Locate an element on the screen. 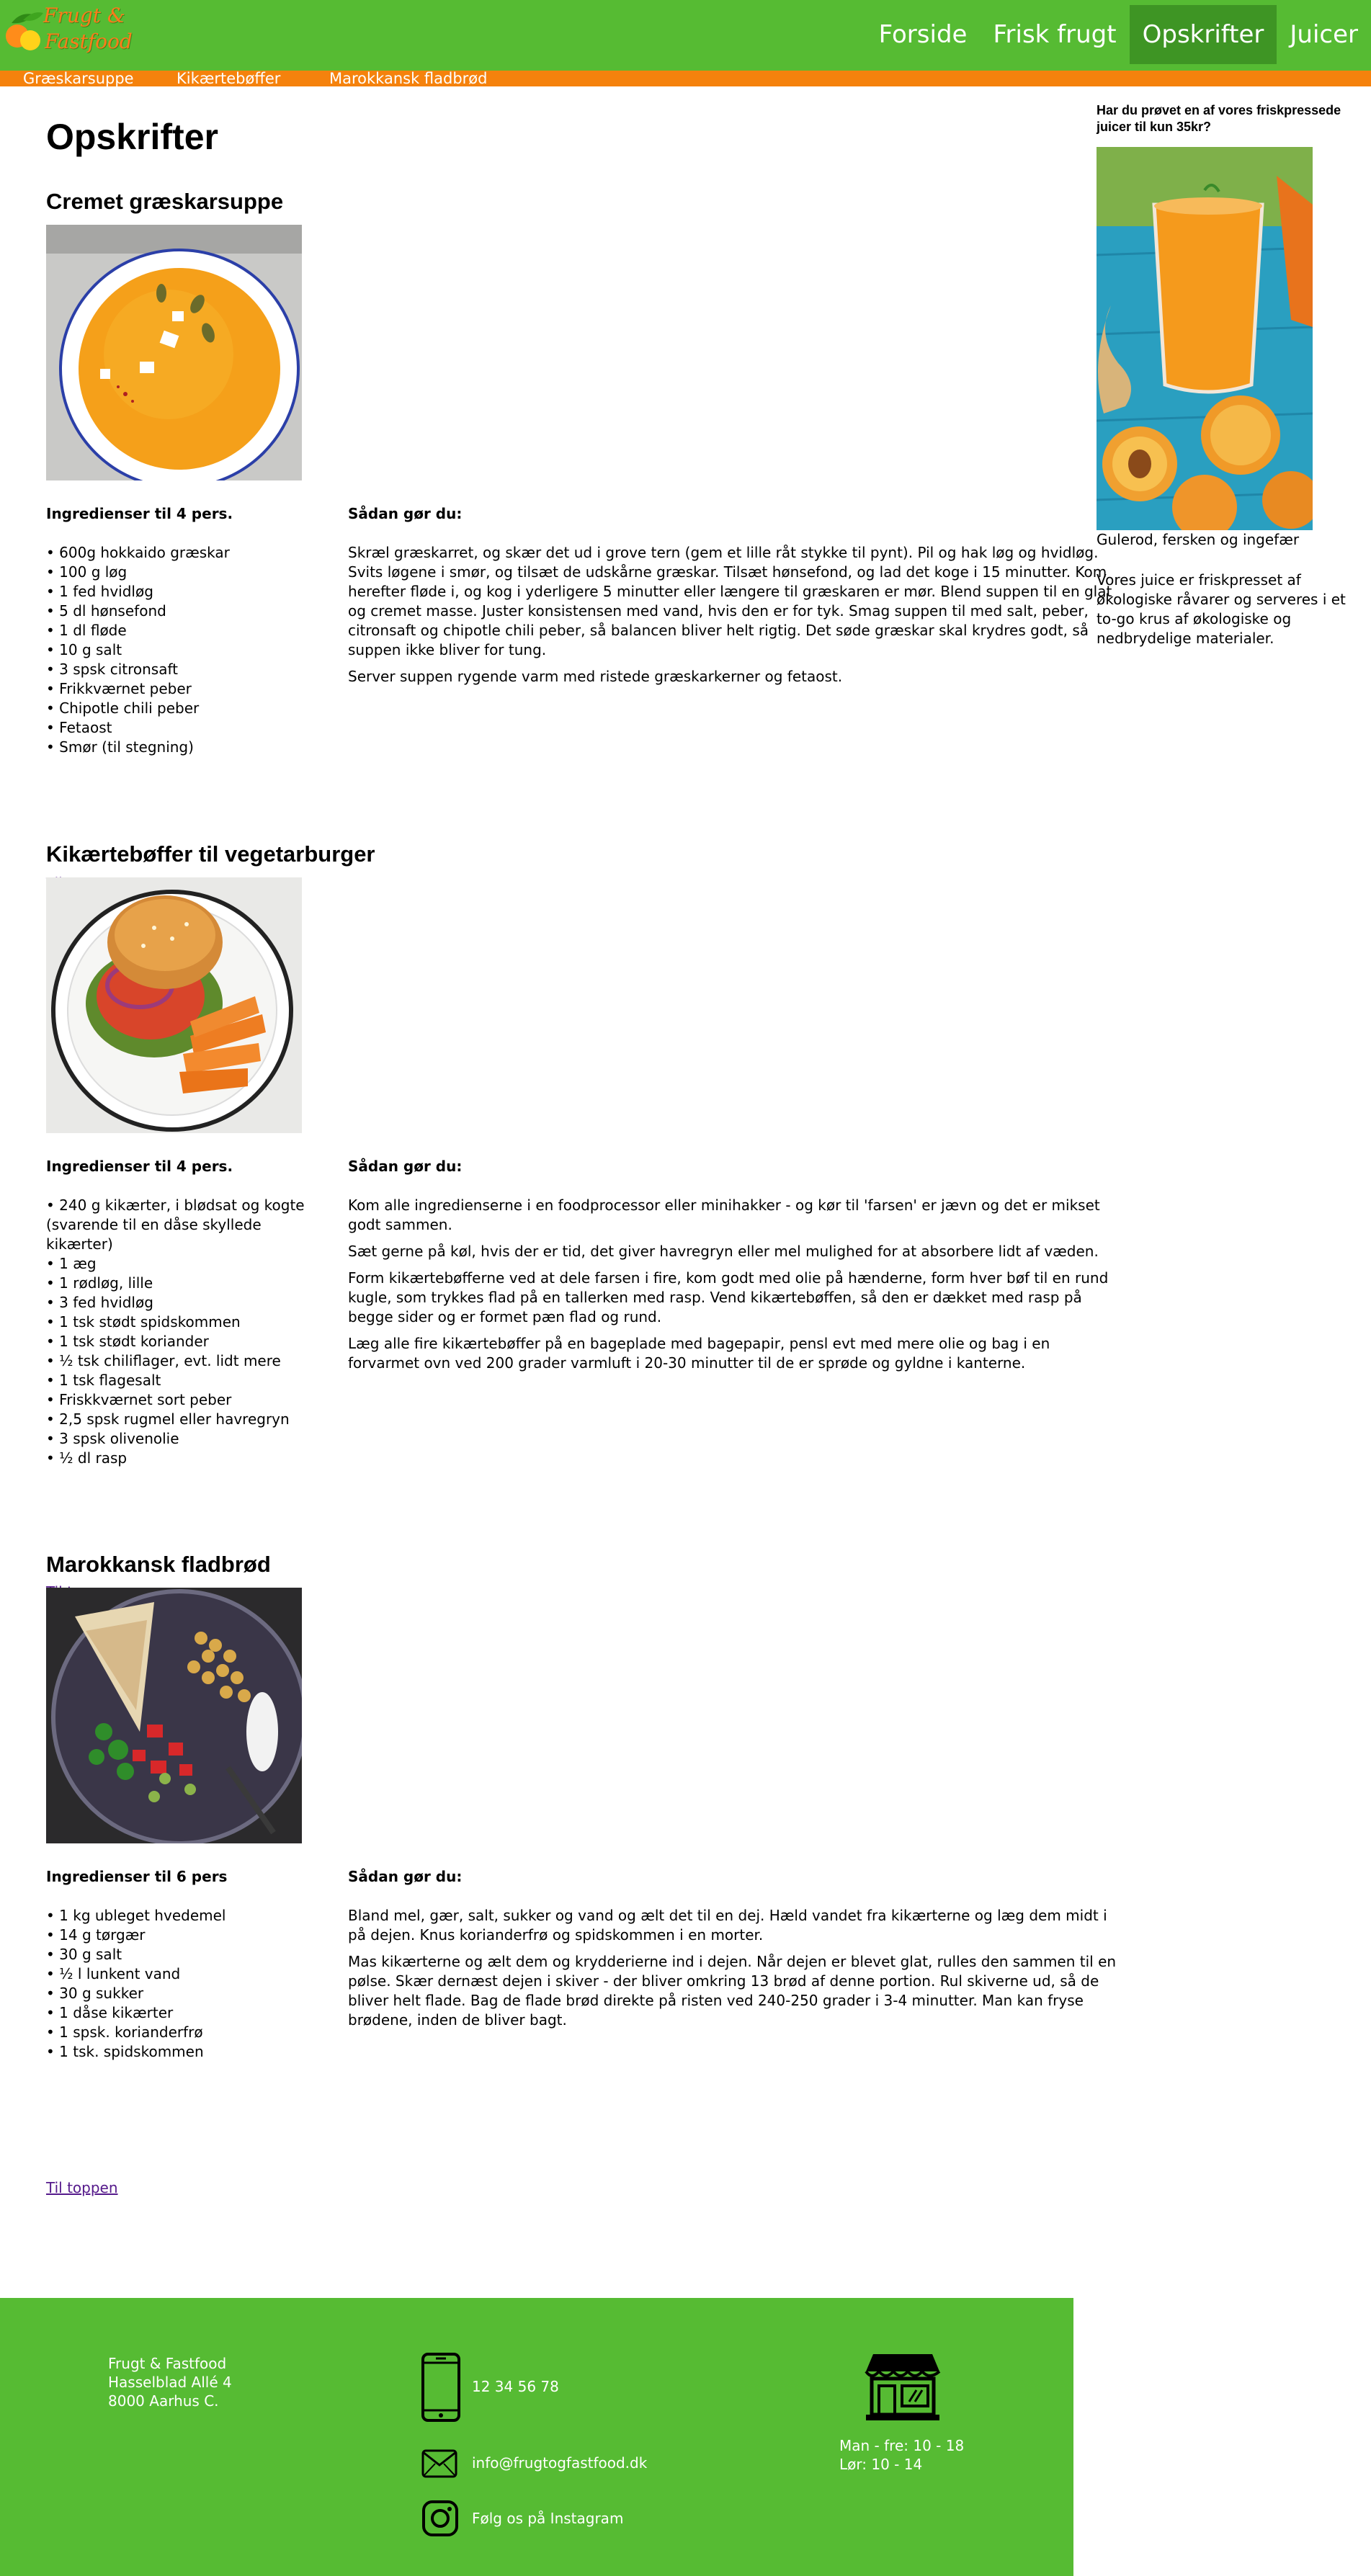 The width and height of the screenshot is (1371, 2576). phone-row: 12 34 56 78 is located at coordinates (529, 2387).